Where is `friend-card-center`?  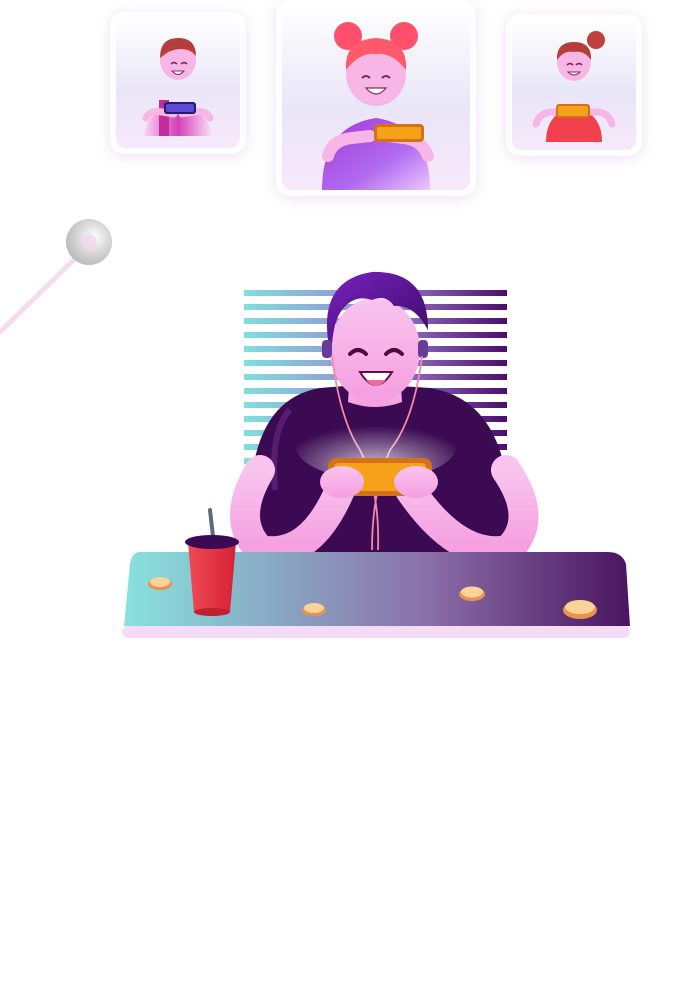
friend-card-center is located at coordinates (376, 98).